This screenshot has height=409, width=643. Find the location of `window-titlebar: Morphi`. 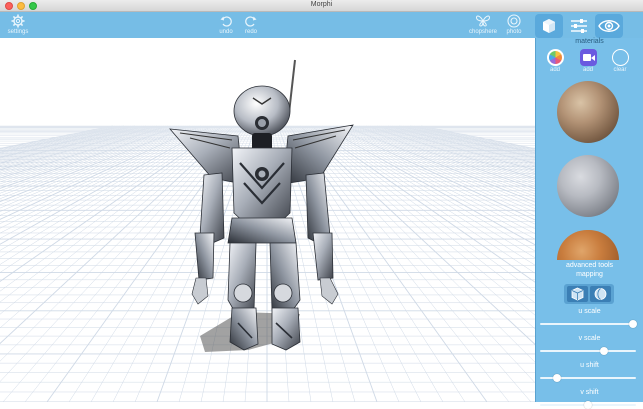

window-titlebar: Morphi is located at coordinates (321, 6).